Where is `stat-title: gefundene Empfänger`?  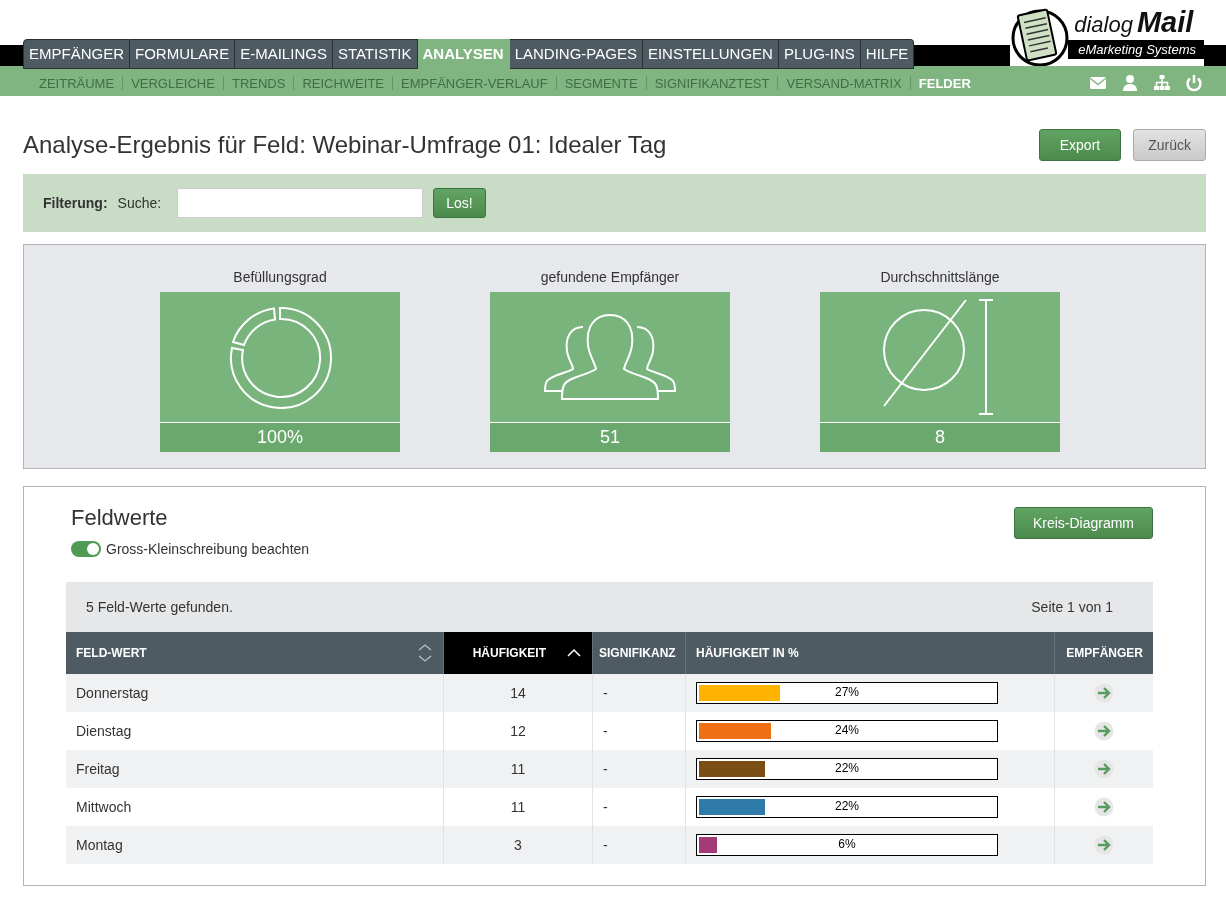
stat-title: gefundene Empfänger is located at coordinates (610, 277).